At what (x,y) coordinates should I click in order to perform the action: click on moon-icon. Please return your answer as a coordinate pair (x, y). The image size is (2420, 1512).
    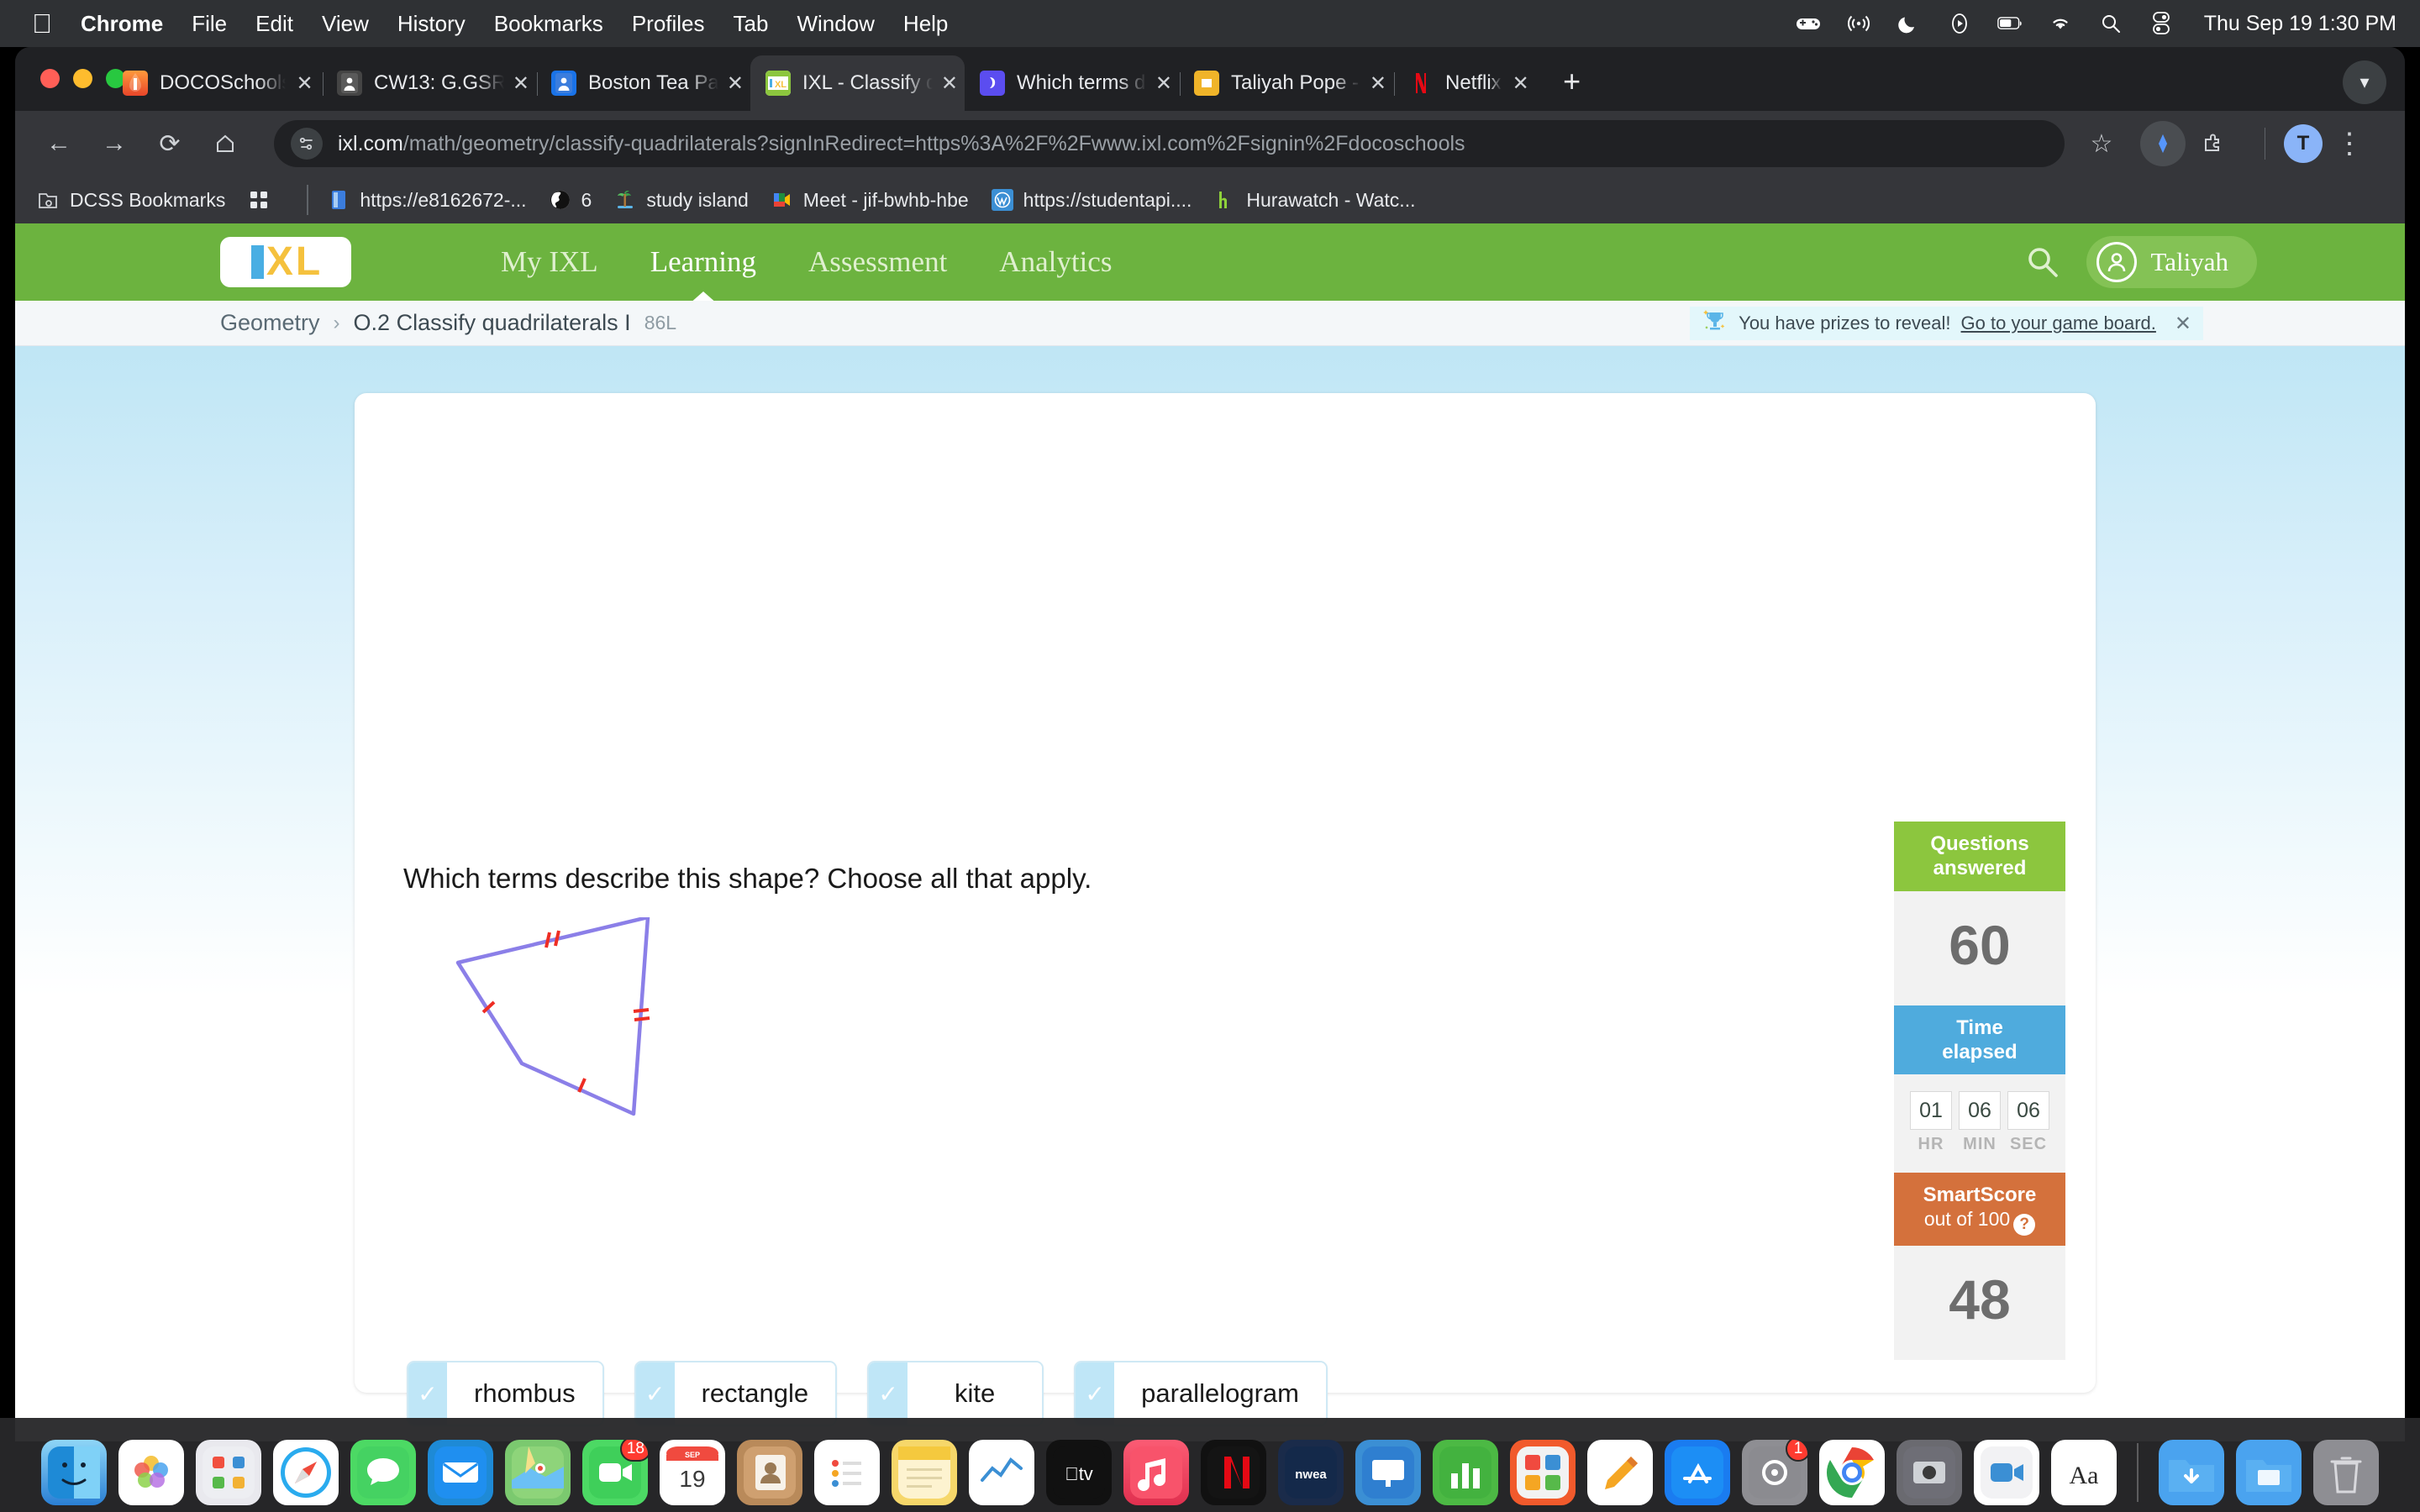
    Looking at the image, I should click on (1910, 23).